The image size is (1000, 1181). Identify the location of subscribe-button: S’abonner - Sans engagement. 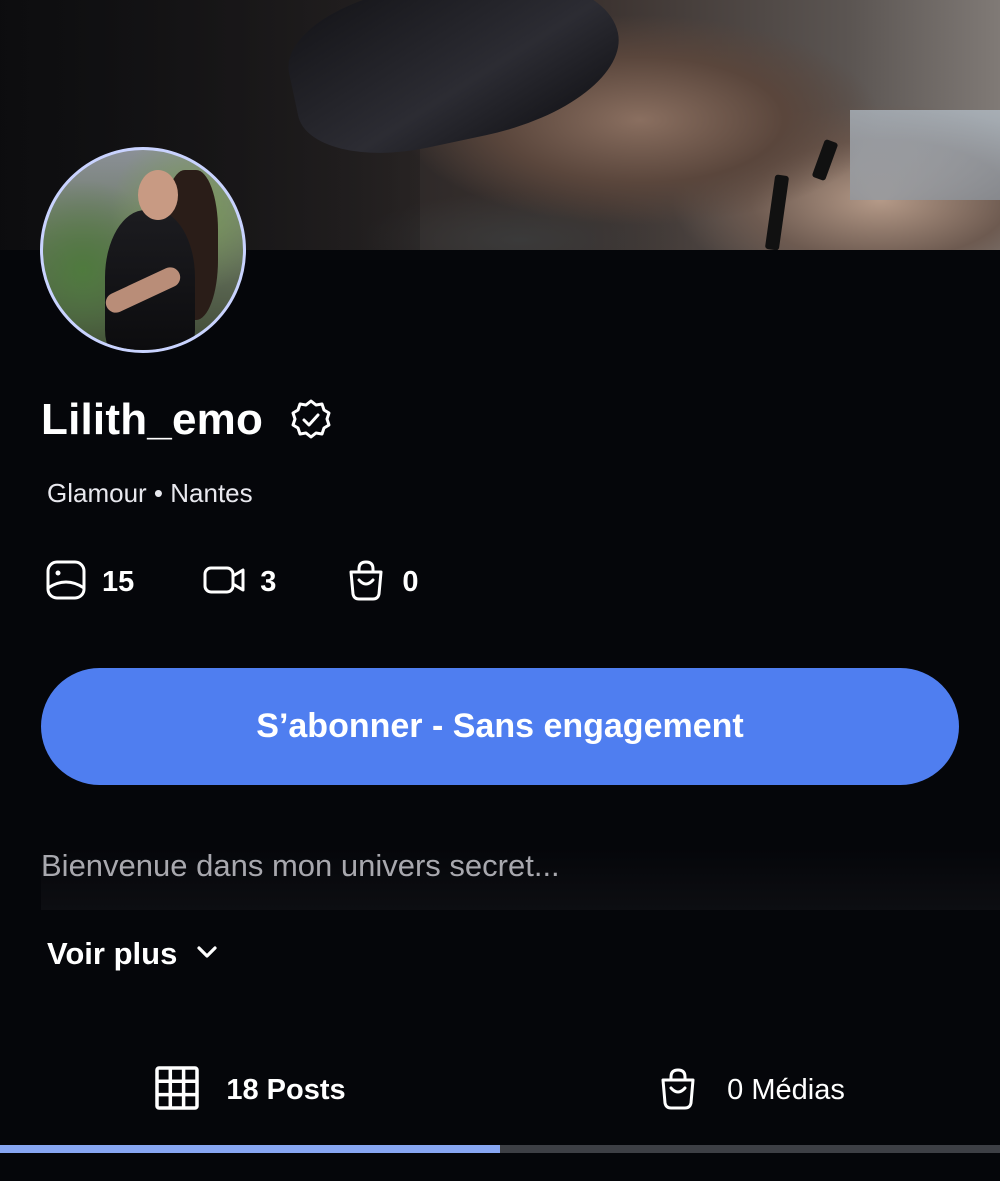
(500, 726).